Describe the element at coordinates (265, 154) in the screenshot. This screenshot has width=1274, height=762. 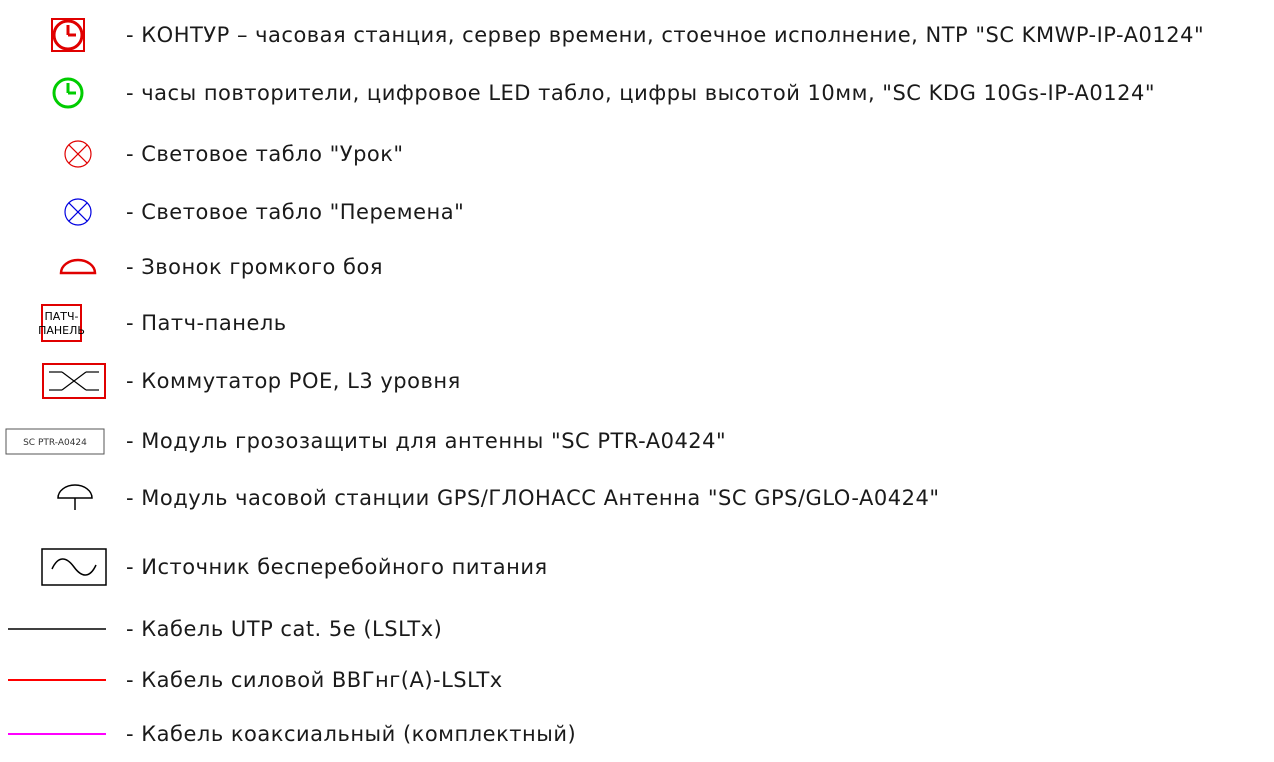
I see `legend-item-label: - Световое табло "Урок"` at that location.